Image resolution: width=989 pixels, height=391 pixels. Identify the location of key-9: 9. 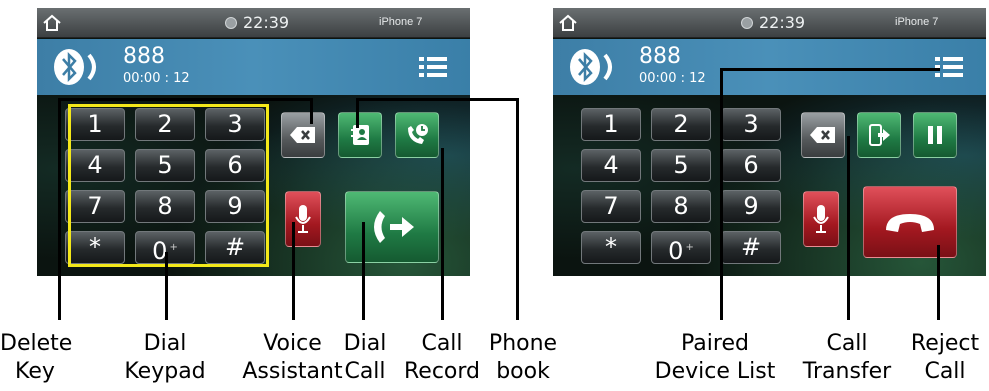
(751, 206).